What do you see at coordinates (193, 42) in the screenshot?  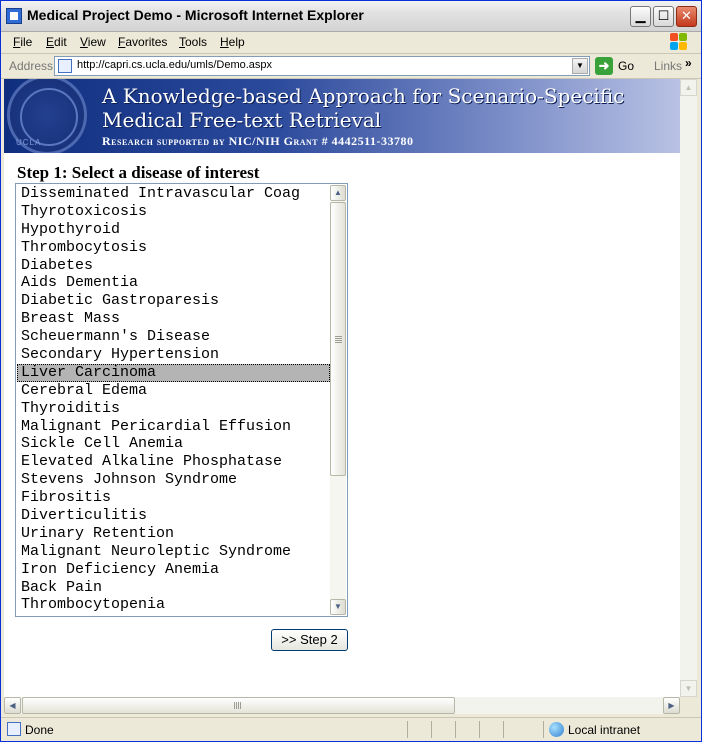 I see `menu-tools: Tools` at bounding box center [193, 42].